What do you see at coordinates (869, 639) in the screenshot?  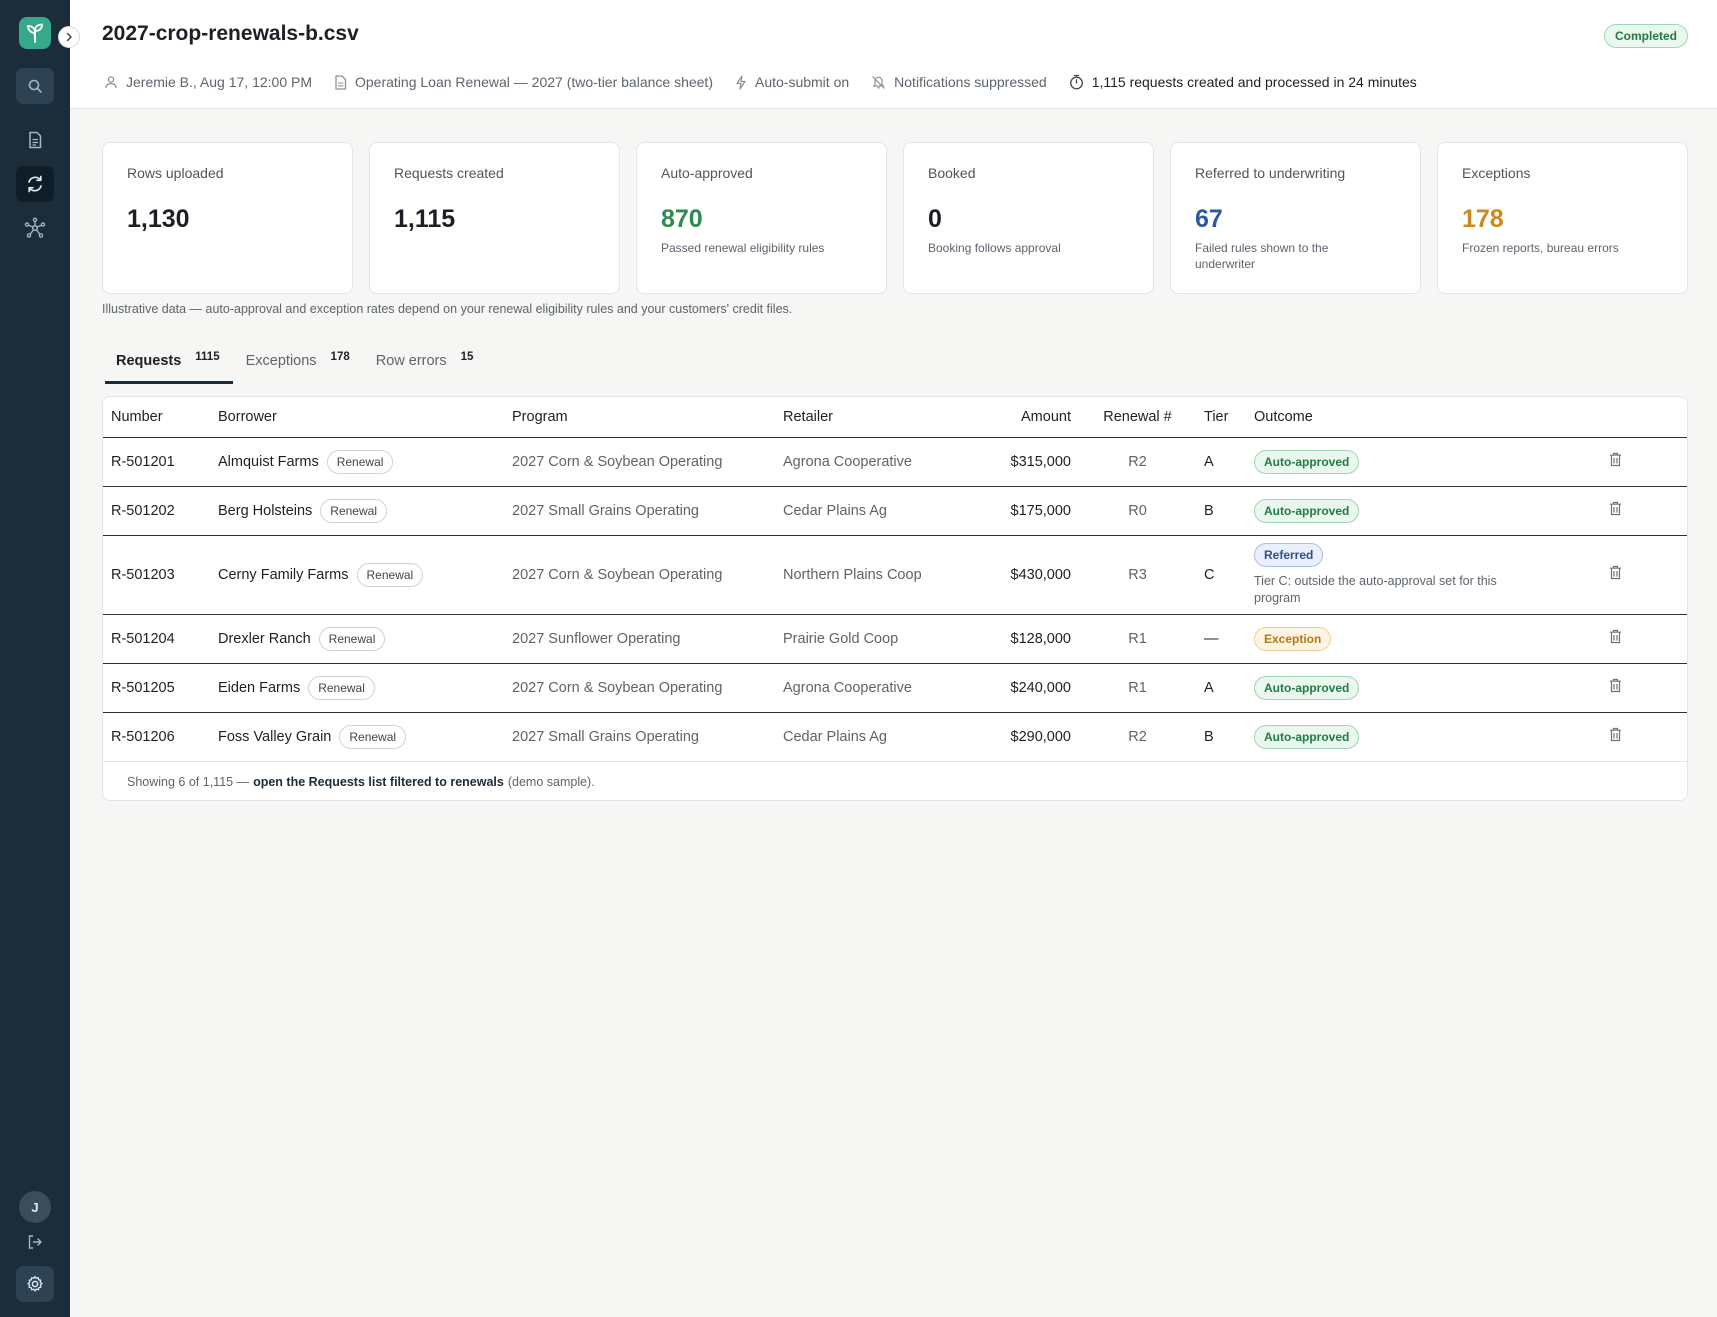 I see `cell-retailer: Prairie Gold Coop` at bounding box center [869, 639].